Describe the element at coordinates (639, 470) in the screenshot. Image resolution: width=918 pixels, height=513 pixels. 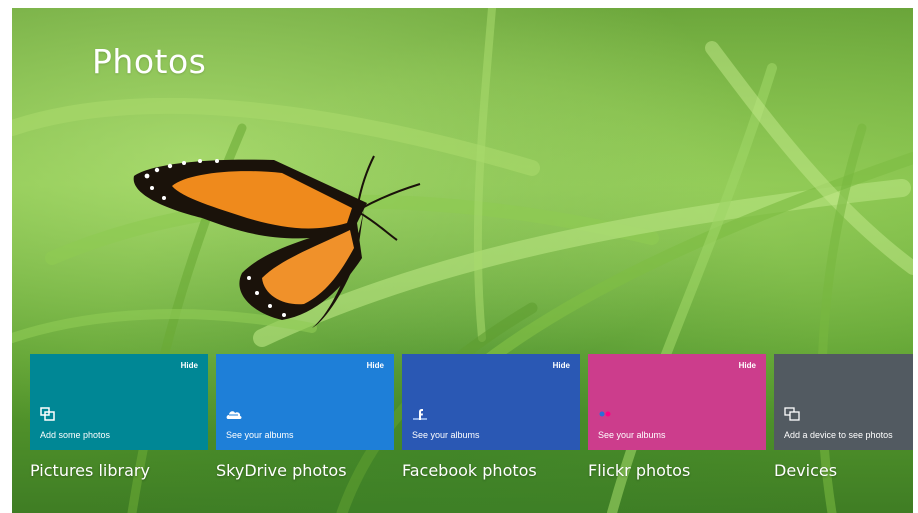
I see `tile-label-flickr: Flickr photos` at that location.